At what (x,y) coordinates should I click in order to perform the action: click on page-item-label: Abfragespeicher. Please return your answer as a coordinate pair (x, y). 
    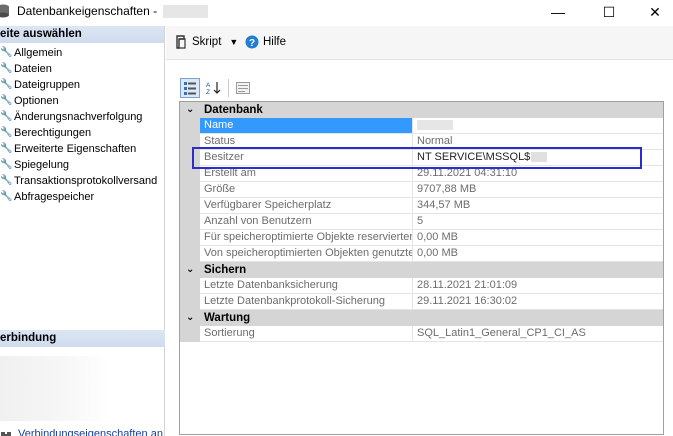
    Looking at the image, I should click on (54, 197).